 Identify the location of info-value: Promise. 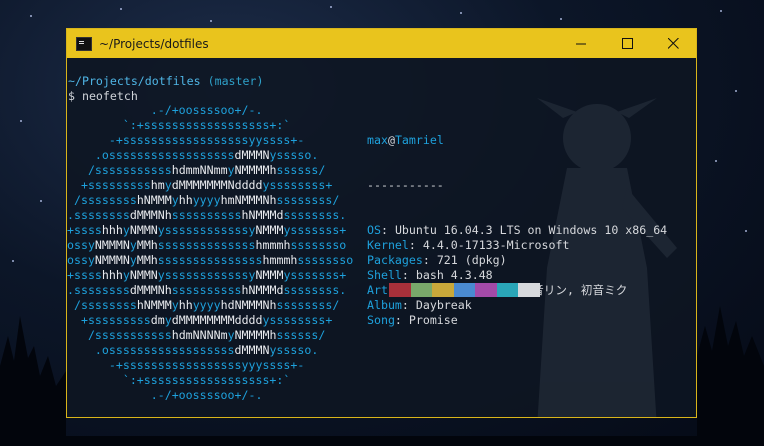
(433, 320).